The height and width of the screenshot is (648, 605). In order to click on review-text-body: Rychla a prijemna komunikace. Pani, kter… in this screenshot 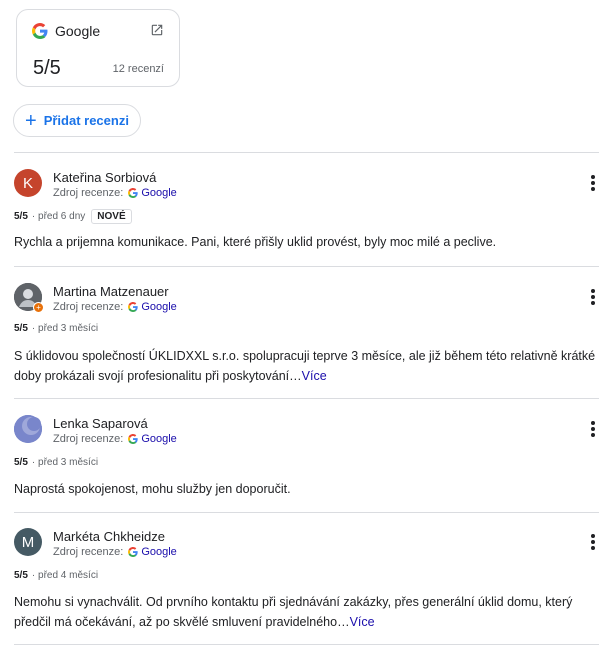, I will do `click(255, 242)`.